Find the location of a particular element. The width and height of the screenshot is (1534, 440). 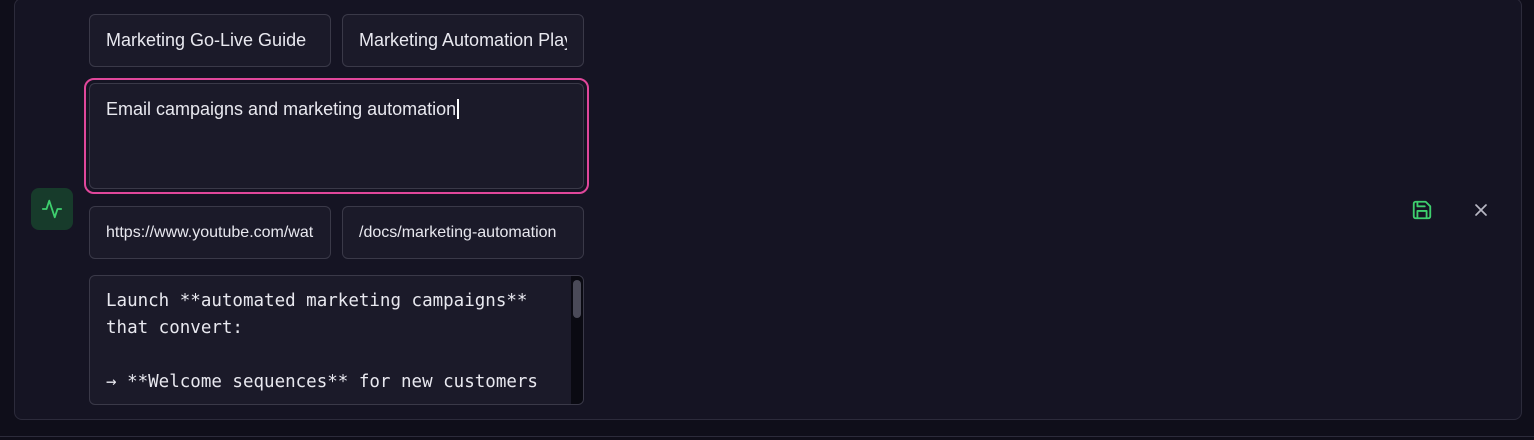

video-url-input: https://www.youtube.com/watch is located at coordinates (210, 232).